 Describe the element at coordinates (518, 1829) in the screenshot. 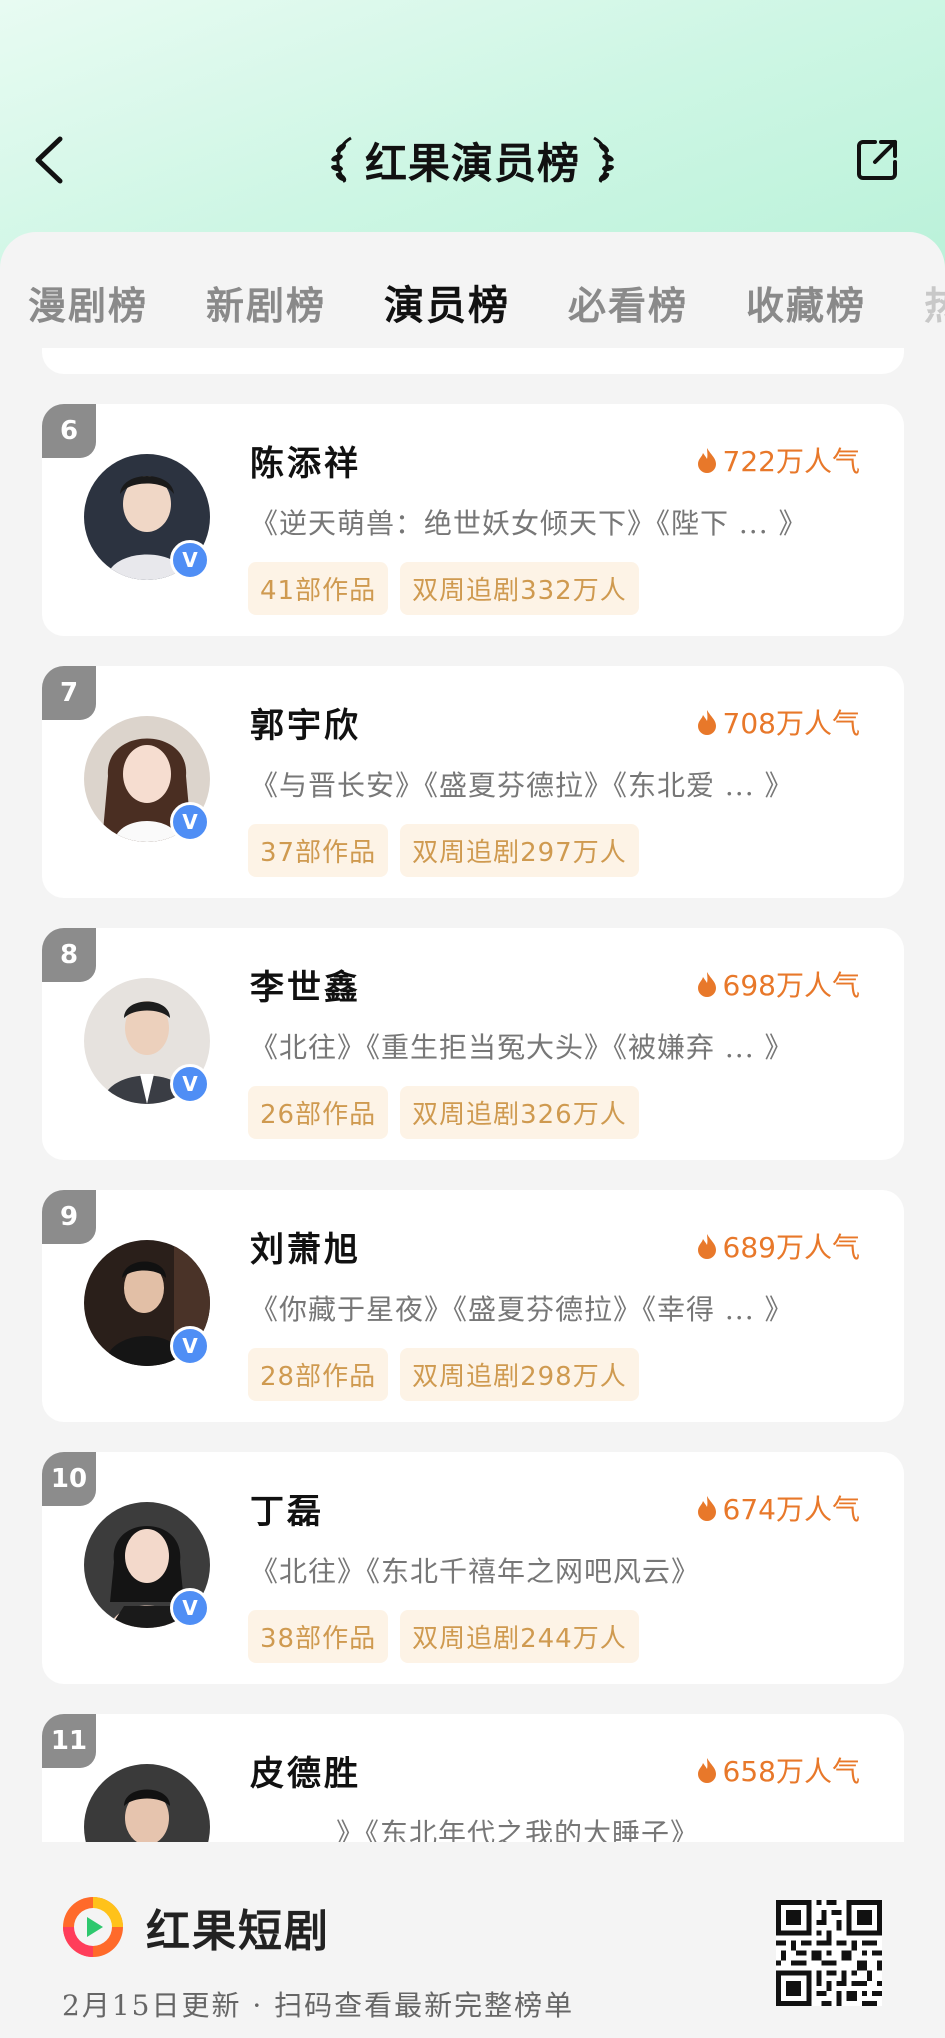

I see `works-list-text: 》《东北年代之我的大睡子》` at that location.